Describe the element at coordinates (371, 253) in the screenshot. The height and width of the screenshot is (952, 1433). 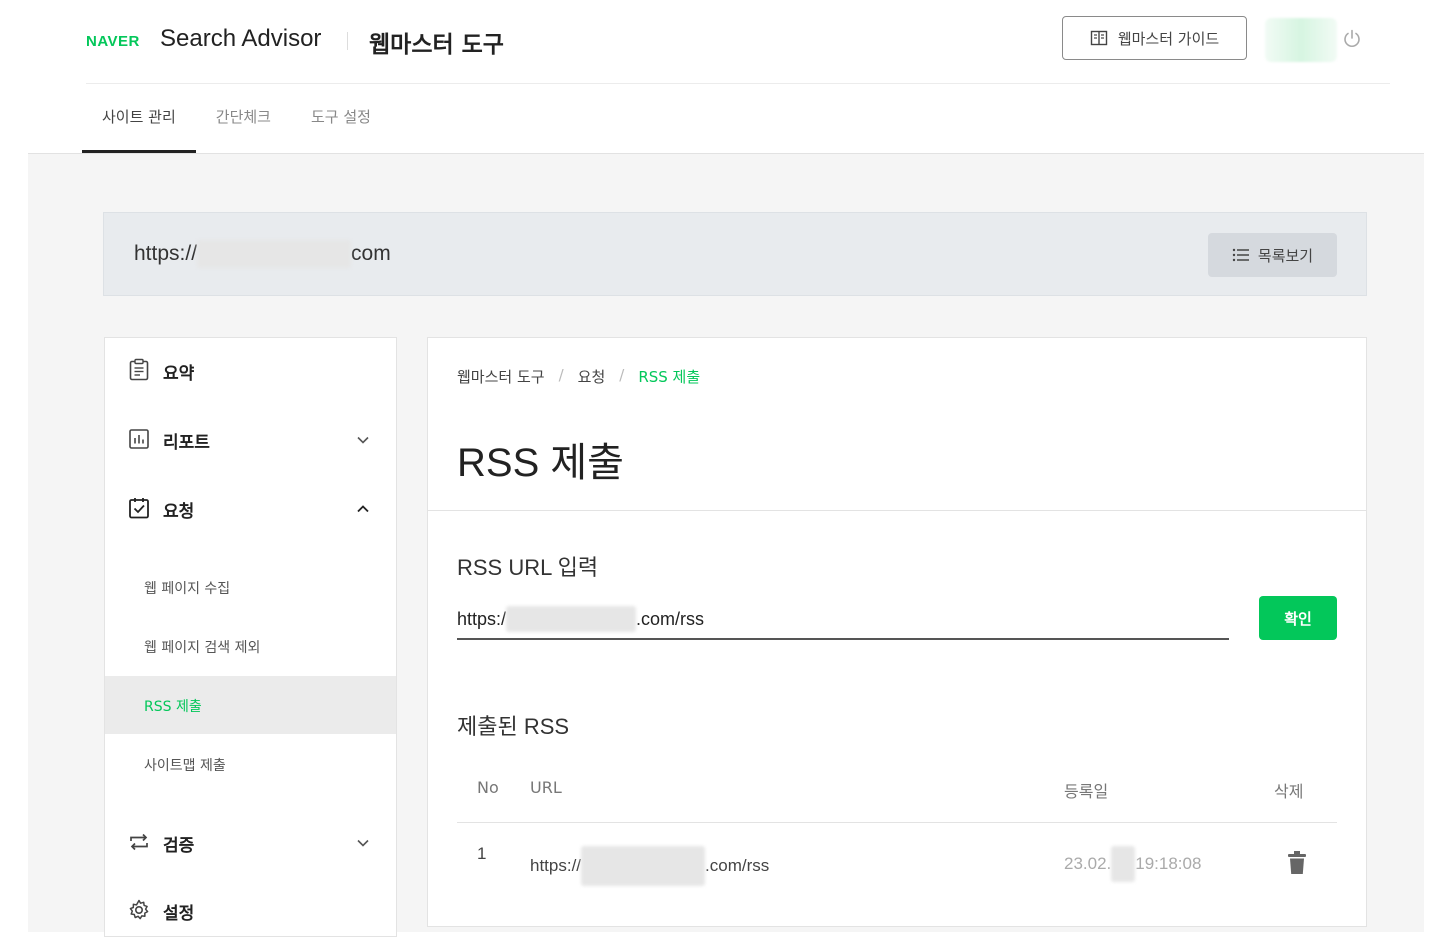
I see `site-url-suffix: com` at that location.